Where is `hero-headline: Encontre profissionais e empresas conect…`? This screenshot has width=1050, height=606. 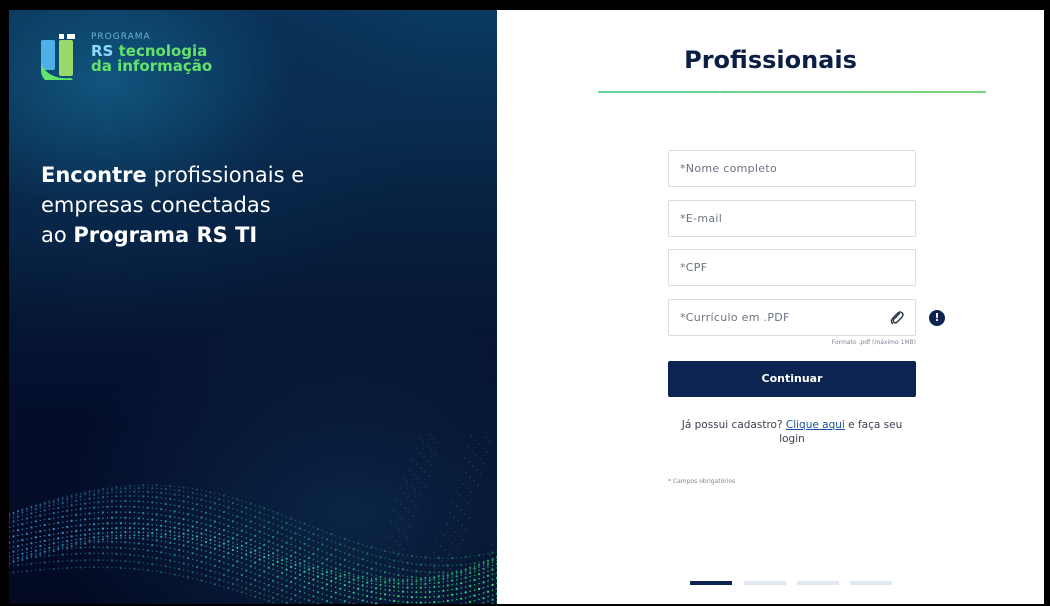
hero-headline: Encontre profissionais e empresas conect… is located at coordinates (231, 205).